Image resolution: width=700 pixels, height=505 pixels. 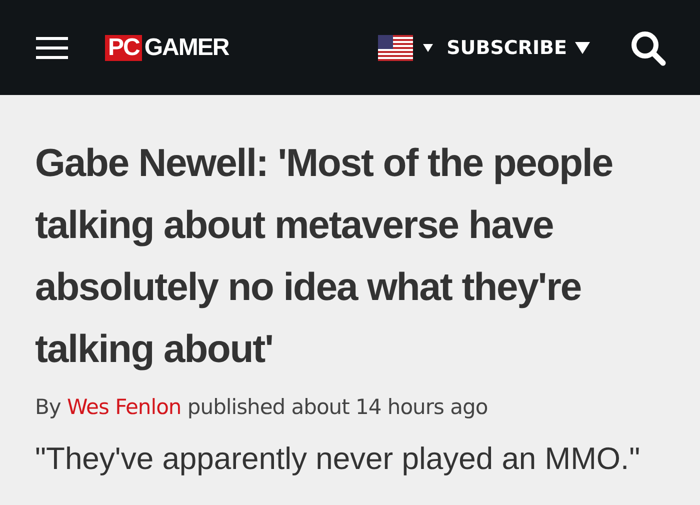 I want to click on standfirst: "They've apparently never played an MMO.", so click(x=338, y=459).